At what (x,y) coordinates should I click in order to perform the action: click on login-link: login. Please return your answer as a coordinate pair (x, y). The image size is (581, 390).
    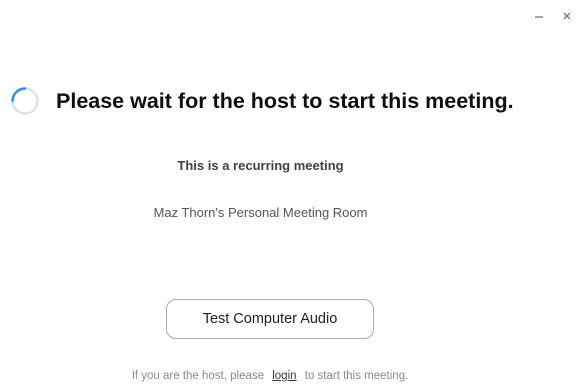
    Looking at the image, I should click on (284, 376).